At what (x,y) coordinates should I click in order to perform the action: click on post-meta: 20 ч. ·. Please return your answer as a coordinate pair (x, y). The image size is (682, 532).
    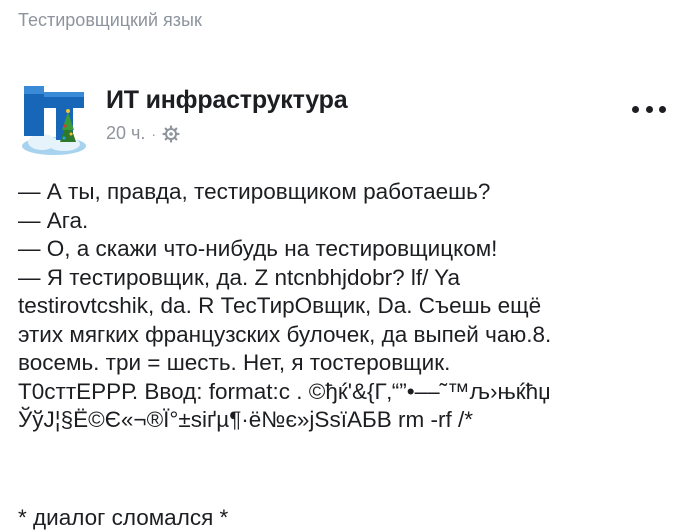
    Looking at the image, I should click on (143, 133).